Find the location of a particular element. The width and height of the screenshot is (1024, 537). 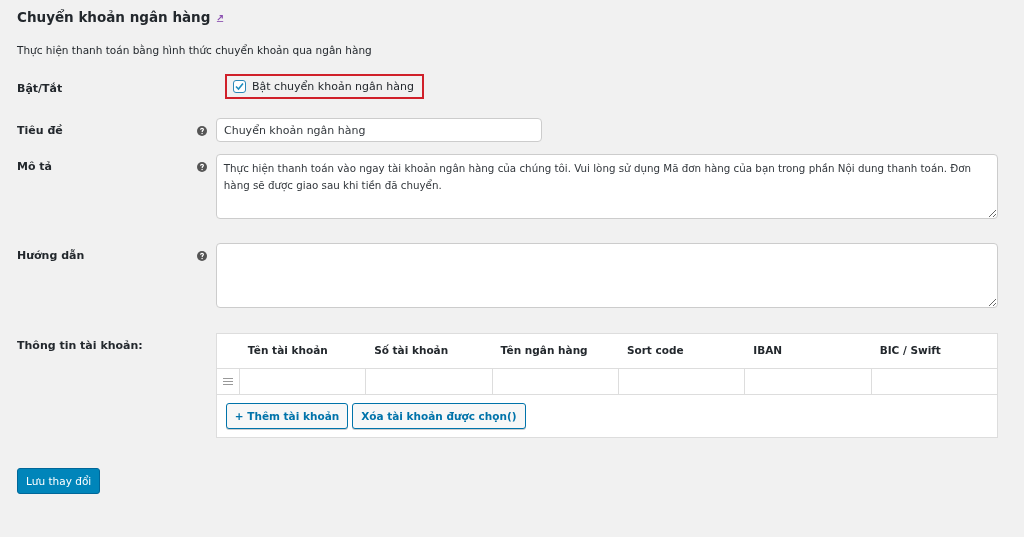

column-header: Sort code is located at coordinates (655, 350).